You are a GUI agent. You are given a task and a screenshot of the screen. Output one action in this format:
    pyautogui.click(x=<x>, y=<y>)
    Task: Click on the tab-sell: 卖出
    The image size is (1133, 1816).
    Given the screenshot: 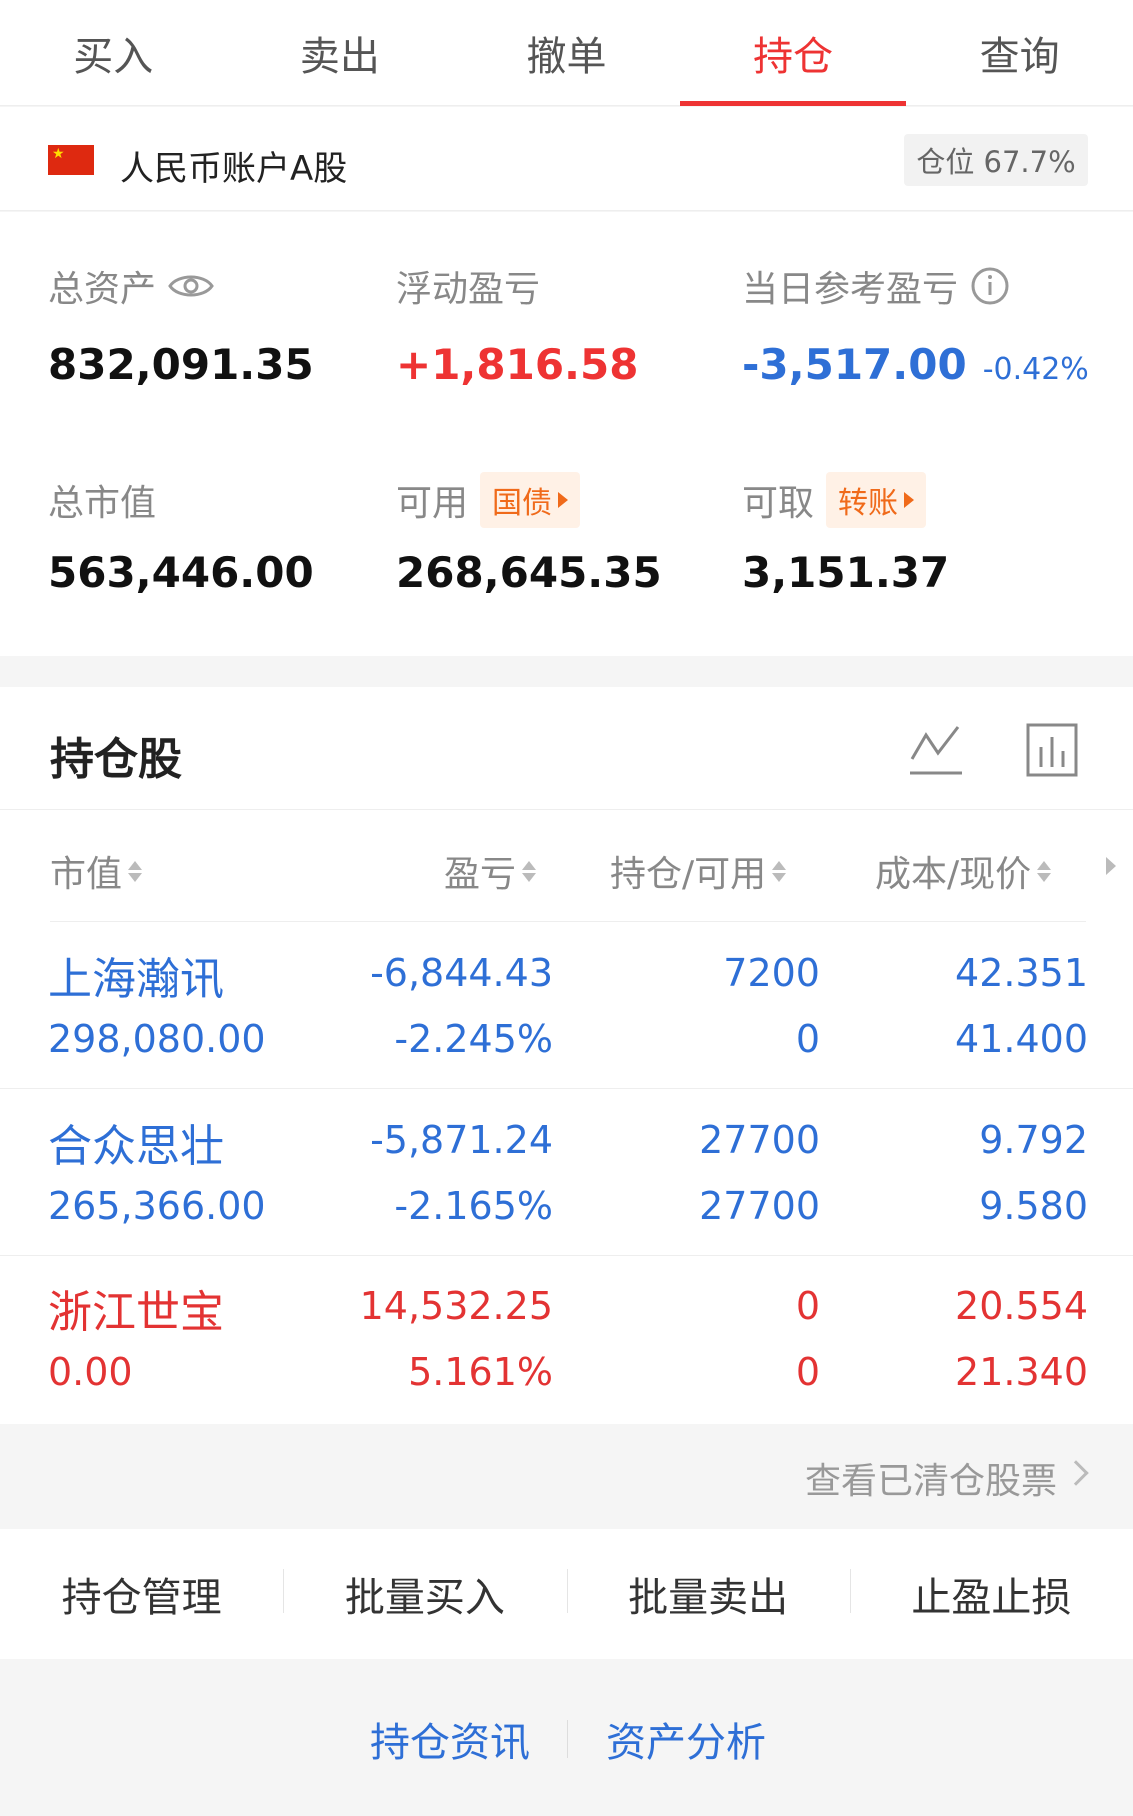 What is the action you would take?
    pyautogui.click(x=340, y=52)
    